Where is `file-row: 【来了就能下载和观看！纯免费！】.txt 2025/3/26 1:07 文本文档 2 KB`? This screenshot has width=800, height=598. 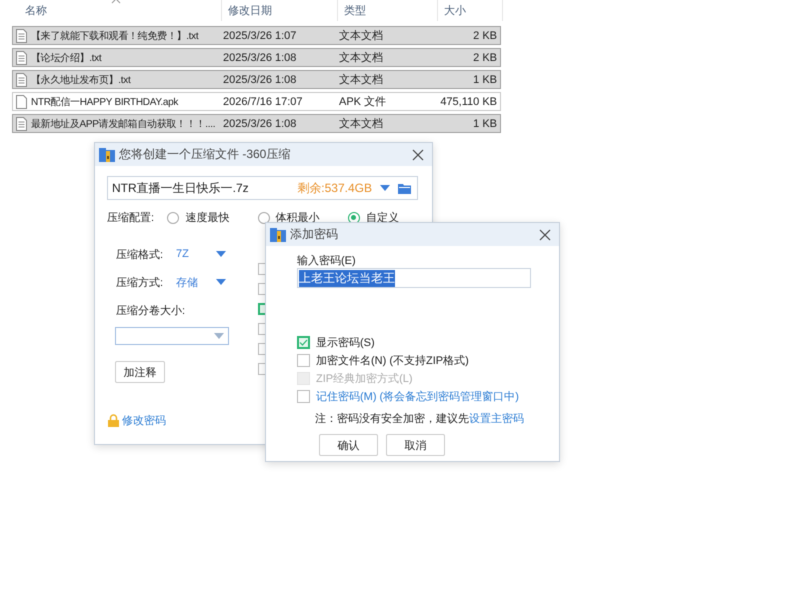 file-row: 【来了就能下载和观看！纯免费！】.txt 2025/3/26 1:07 文本文档 2 KB is located at coordinates (256, 35).